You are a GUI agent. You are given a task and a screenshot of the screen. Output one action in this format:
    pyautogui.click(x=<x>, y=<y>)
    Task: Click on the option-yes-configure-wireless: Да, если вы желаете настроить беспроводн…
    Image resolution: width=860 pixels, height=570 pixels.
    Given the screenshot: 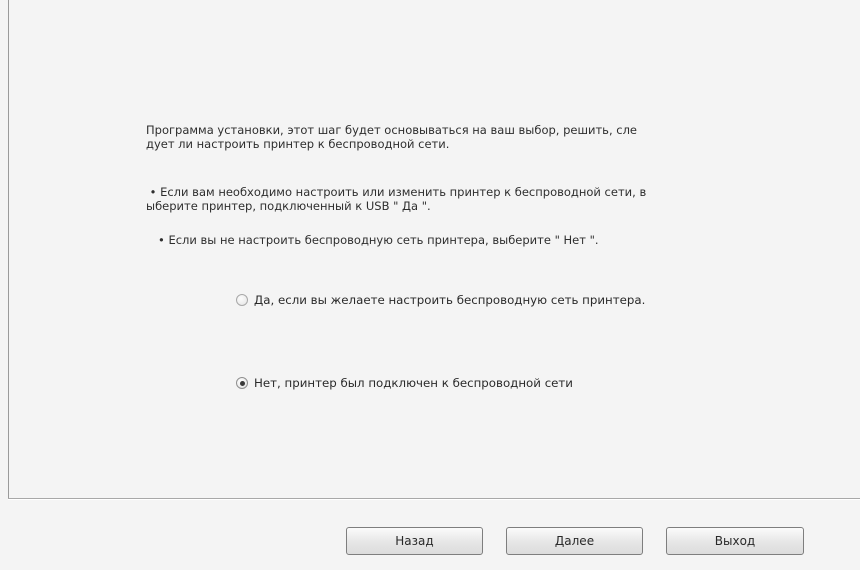 What is the action you would take?
    pyautogui.click(x=440, y=300)
    